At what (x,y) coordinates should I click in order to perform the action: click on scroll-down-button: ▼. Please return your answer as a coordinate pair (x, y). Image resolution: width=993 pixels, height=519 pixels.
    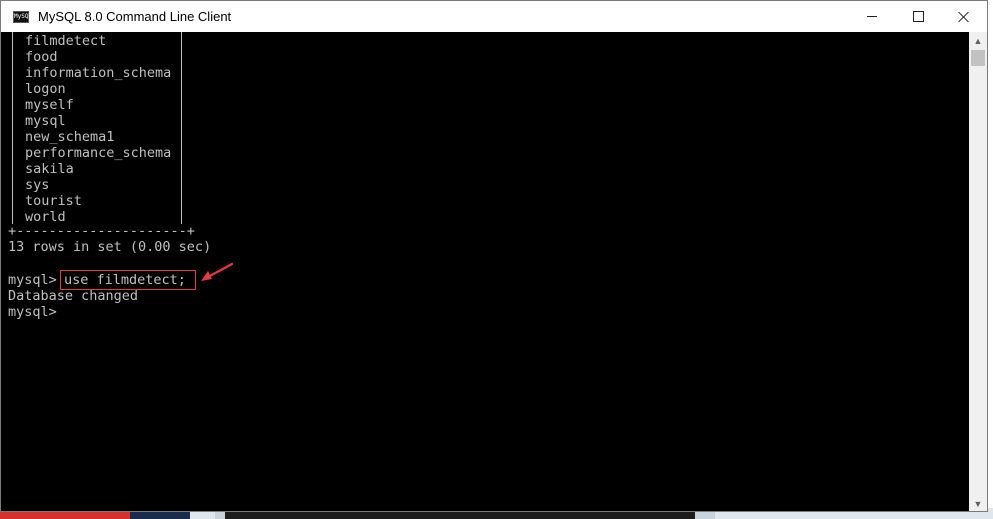
    Looking at the image, I should click on (978, 503).